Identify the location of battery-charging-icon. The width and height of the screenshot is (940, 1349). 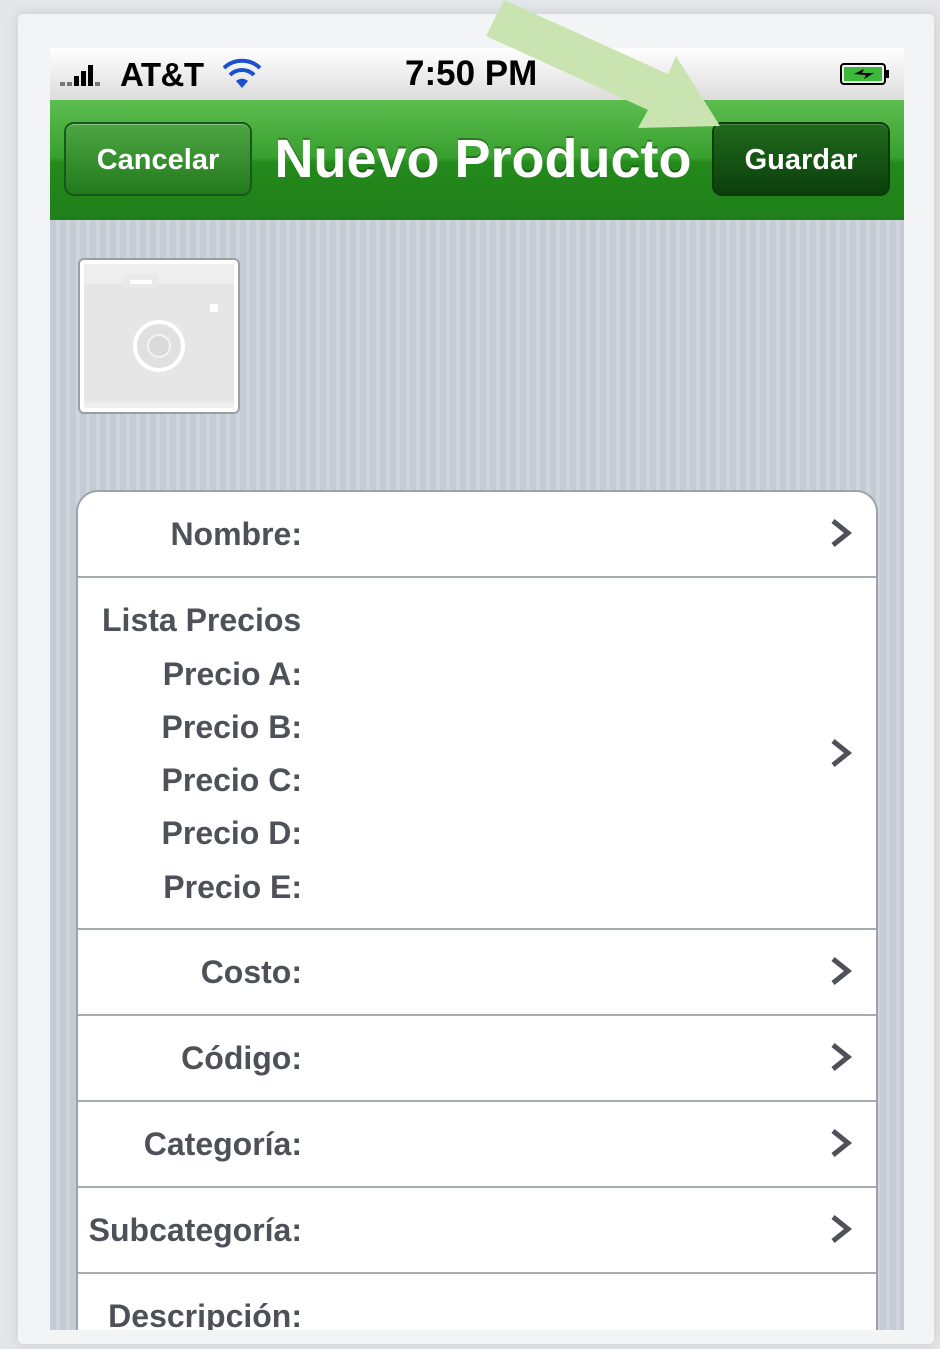
(864, 74).